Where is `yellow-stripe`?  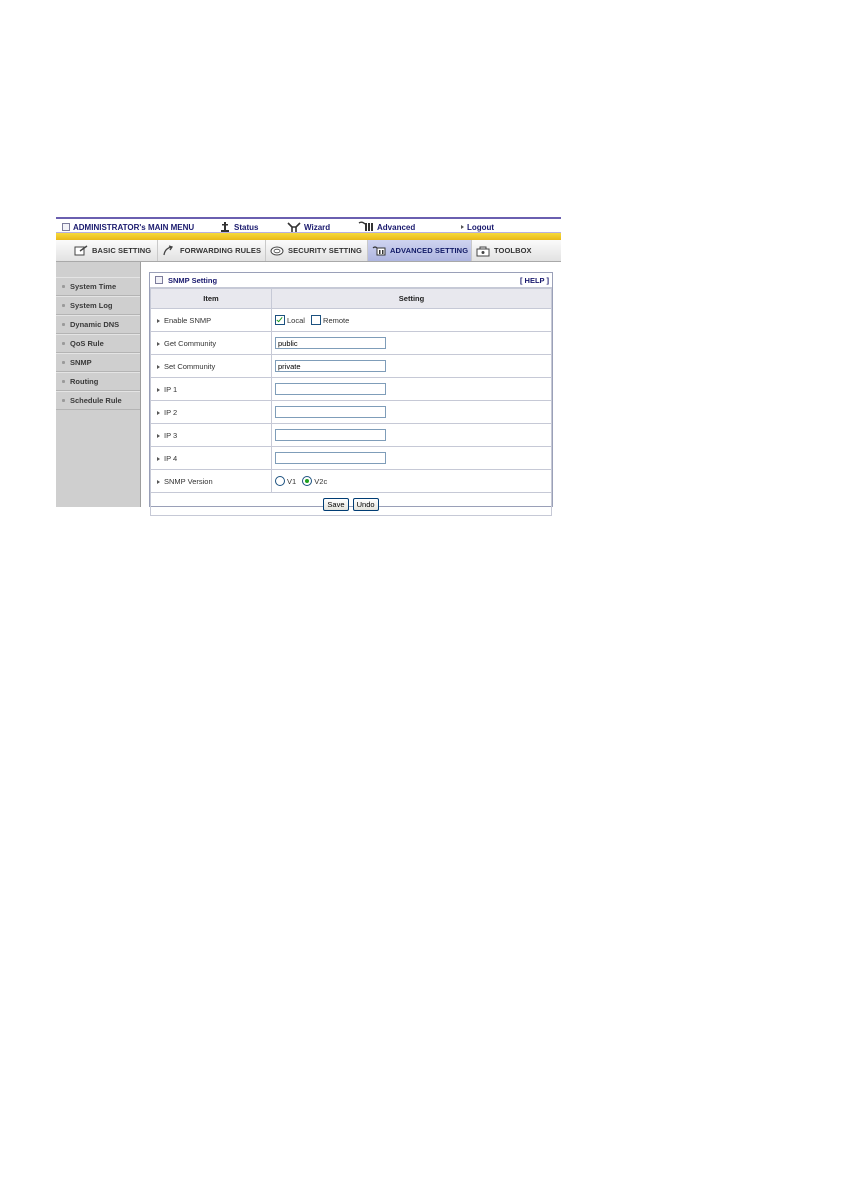 yellow-stripe is located at coordinates (308, 236).